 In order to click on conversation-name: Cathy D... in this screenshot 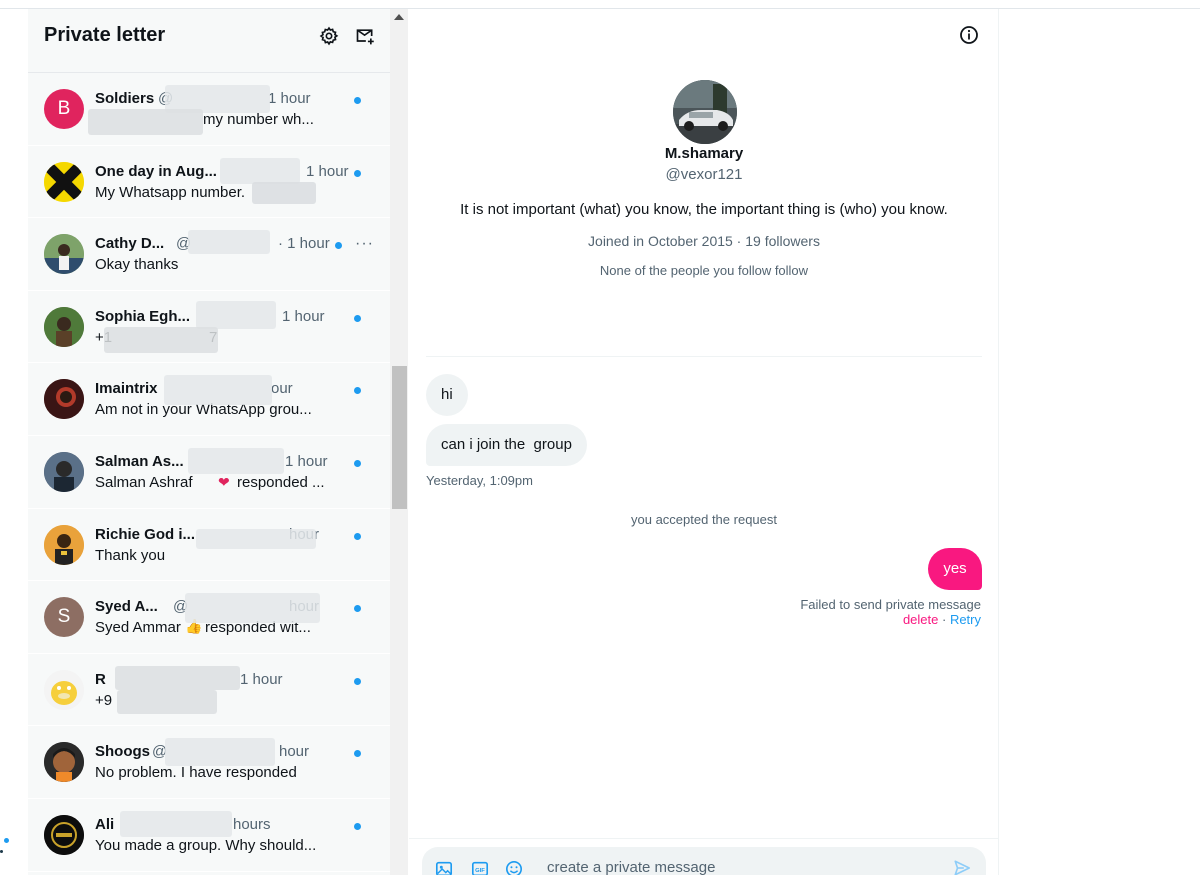, I will do `click(130, 244)`.